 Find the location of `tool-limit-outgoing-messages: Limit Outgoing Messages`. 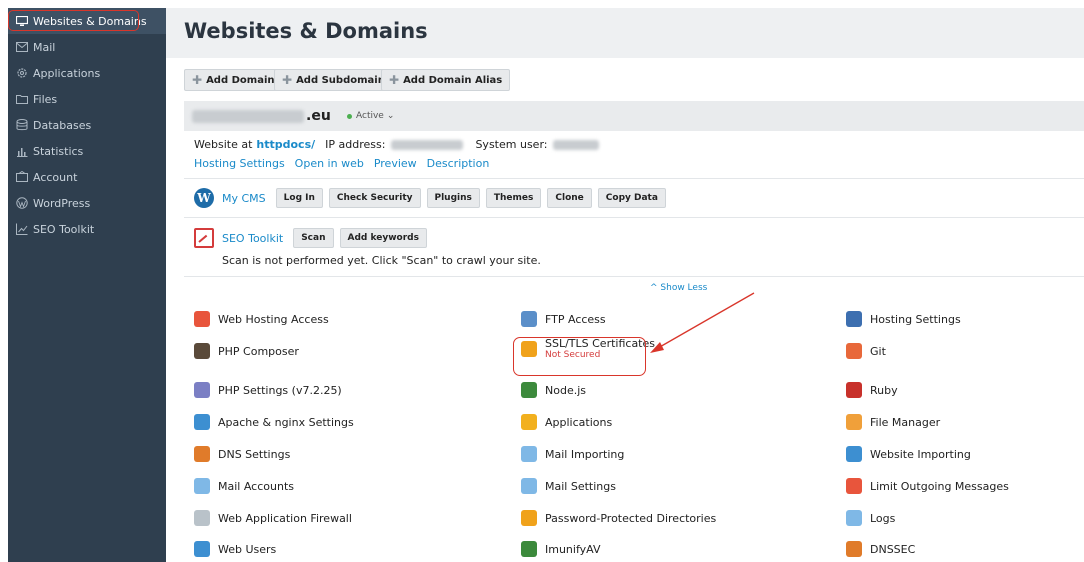

tool-limit-outgoing-messages: Limit Outgoing Messages is located at coordinates (927, 486).